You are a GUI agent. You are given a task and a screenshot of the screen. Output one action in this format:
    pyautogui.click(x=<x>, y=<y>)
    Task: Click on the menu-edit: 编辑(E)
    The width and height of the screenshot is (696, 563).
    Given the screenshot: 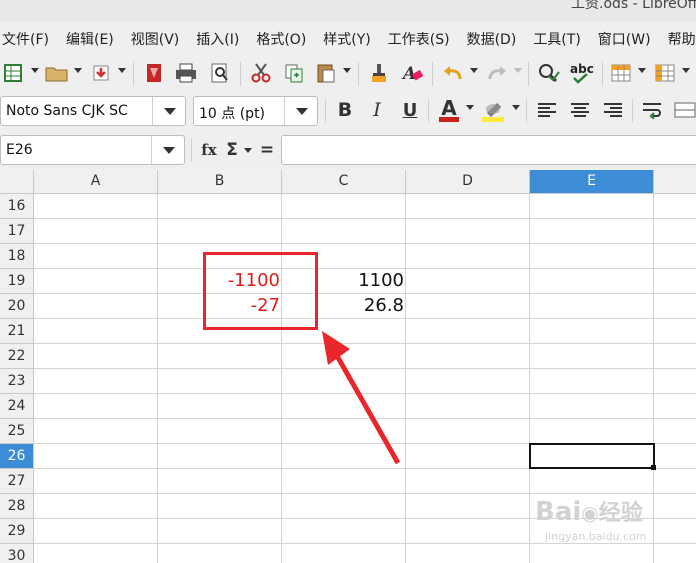 What is the action you would take?
    pyautogui.click(x=94, y=39)
    